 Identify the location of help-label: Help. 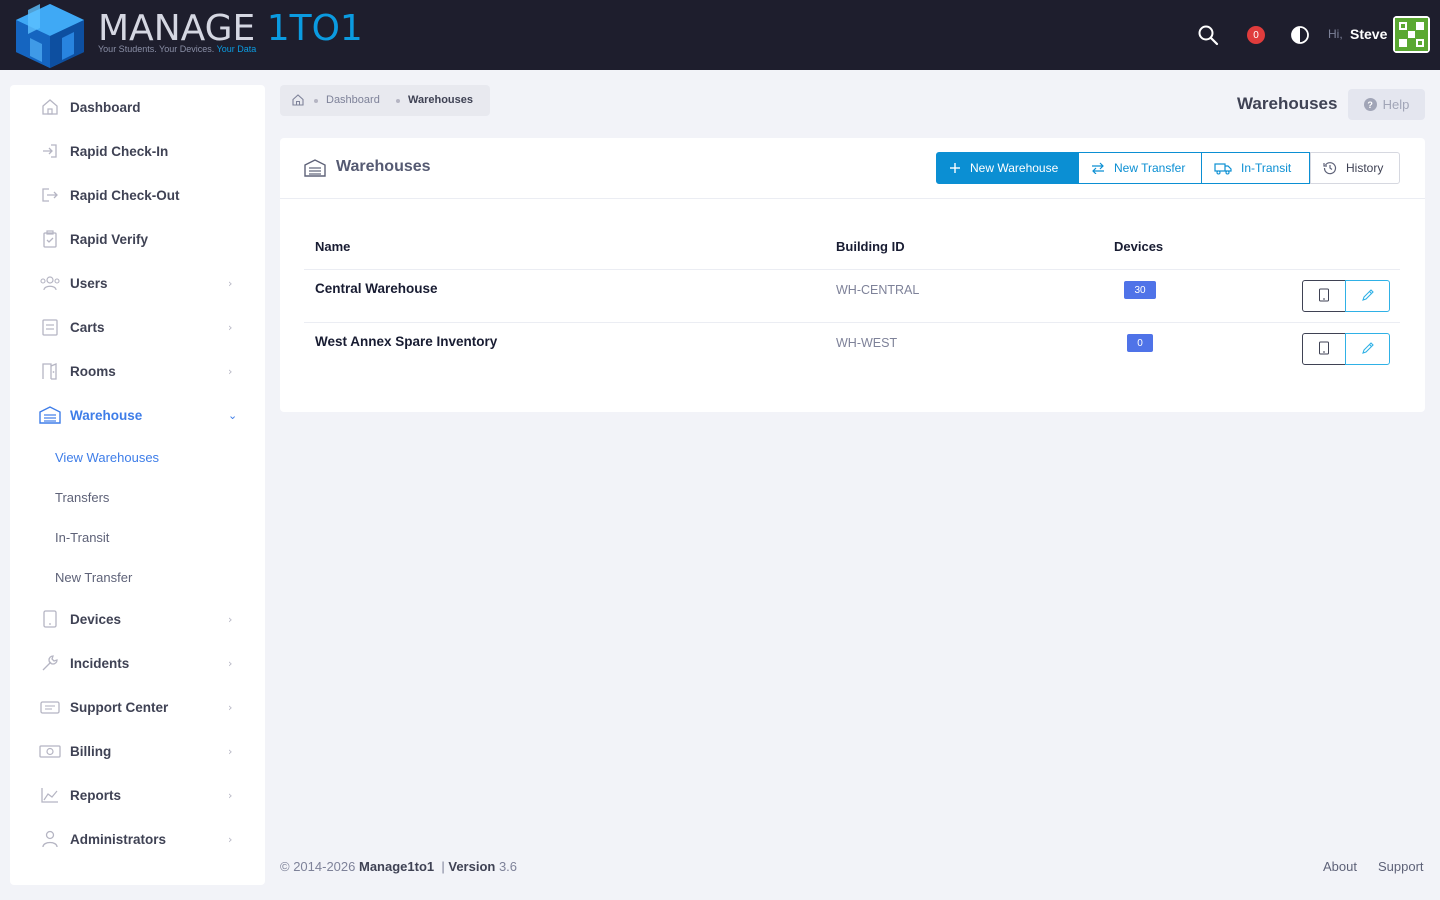
(1396, 104).